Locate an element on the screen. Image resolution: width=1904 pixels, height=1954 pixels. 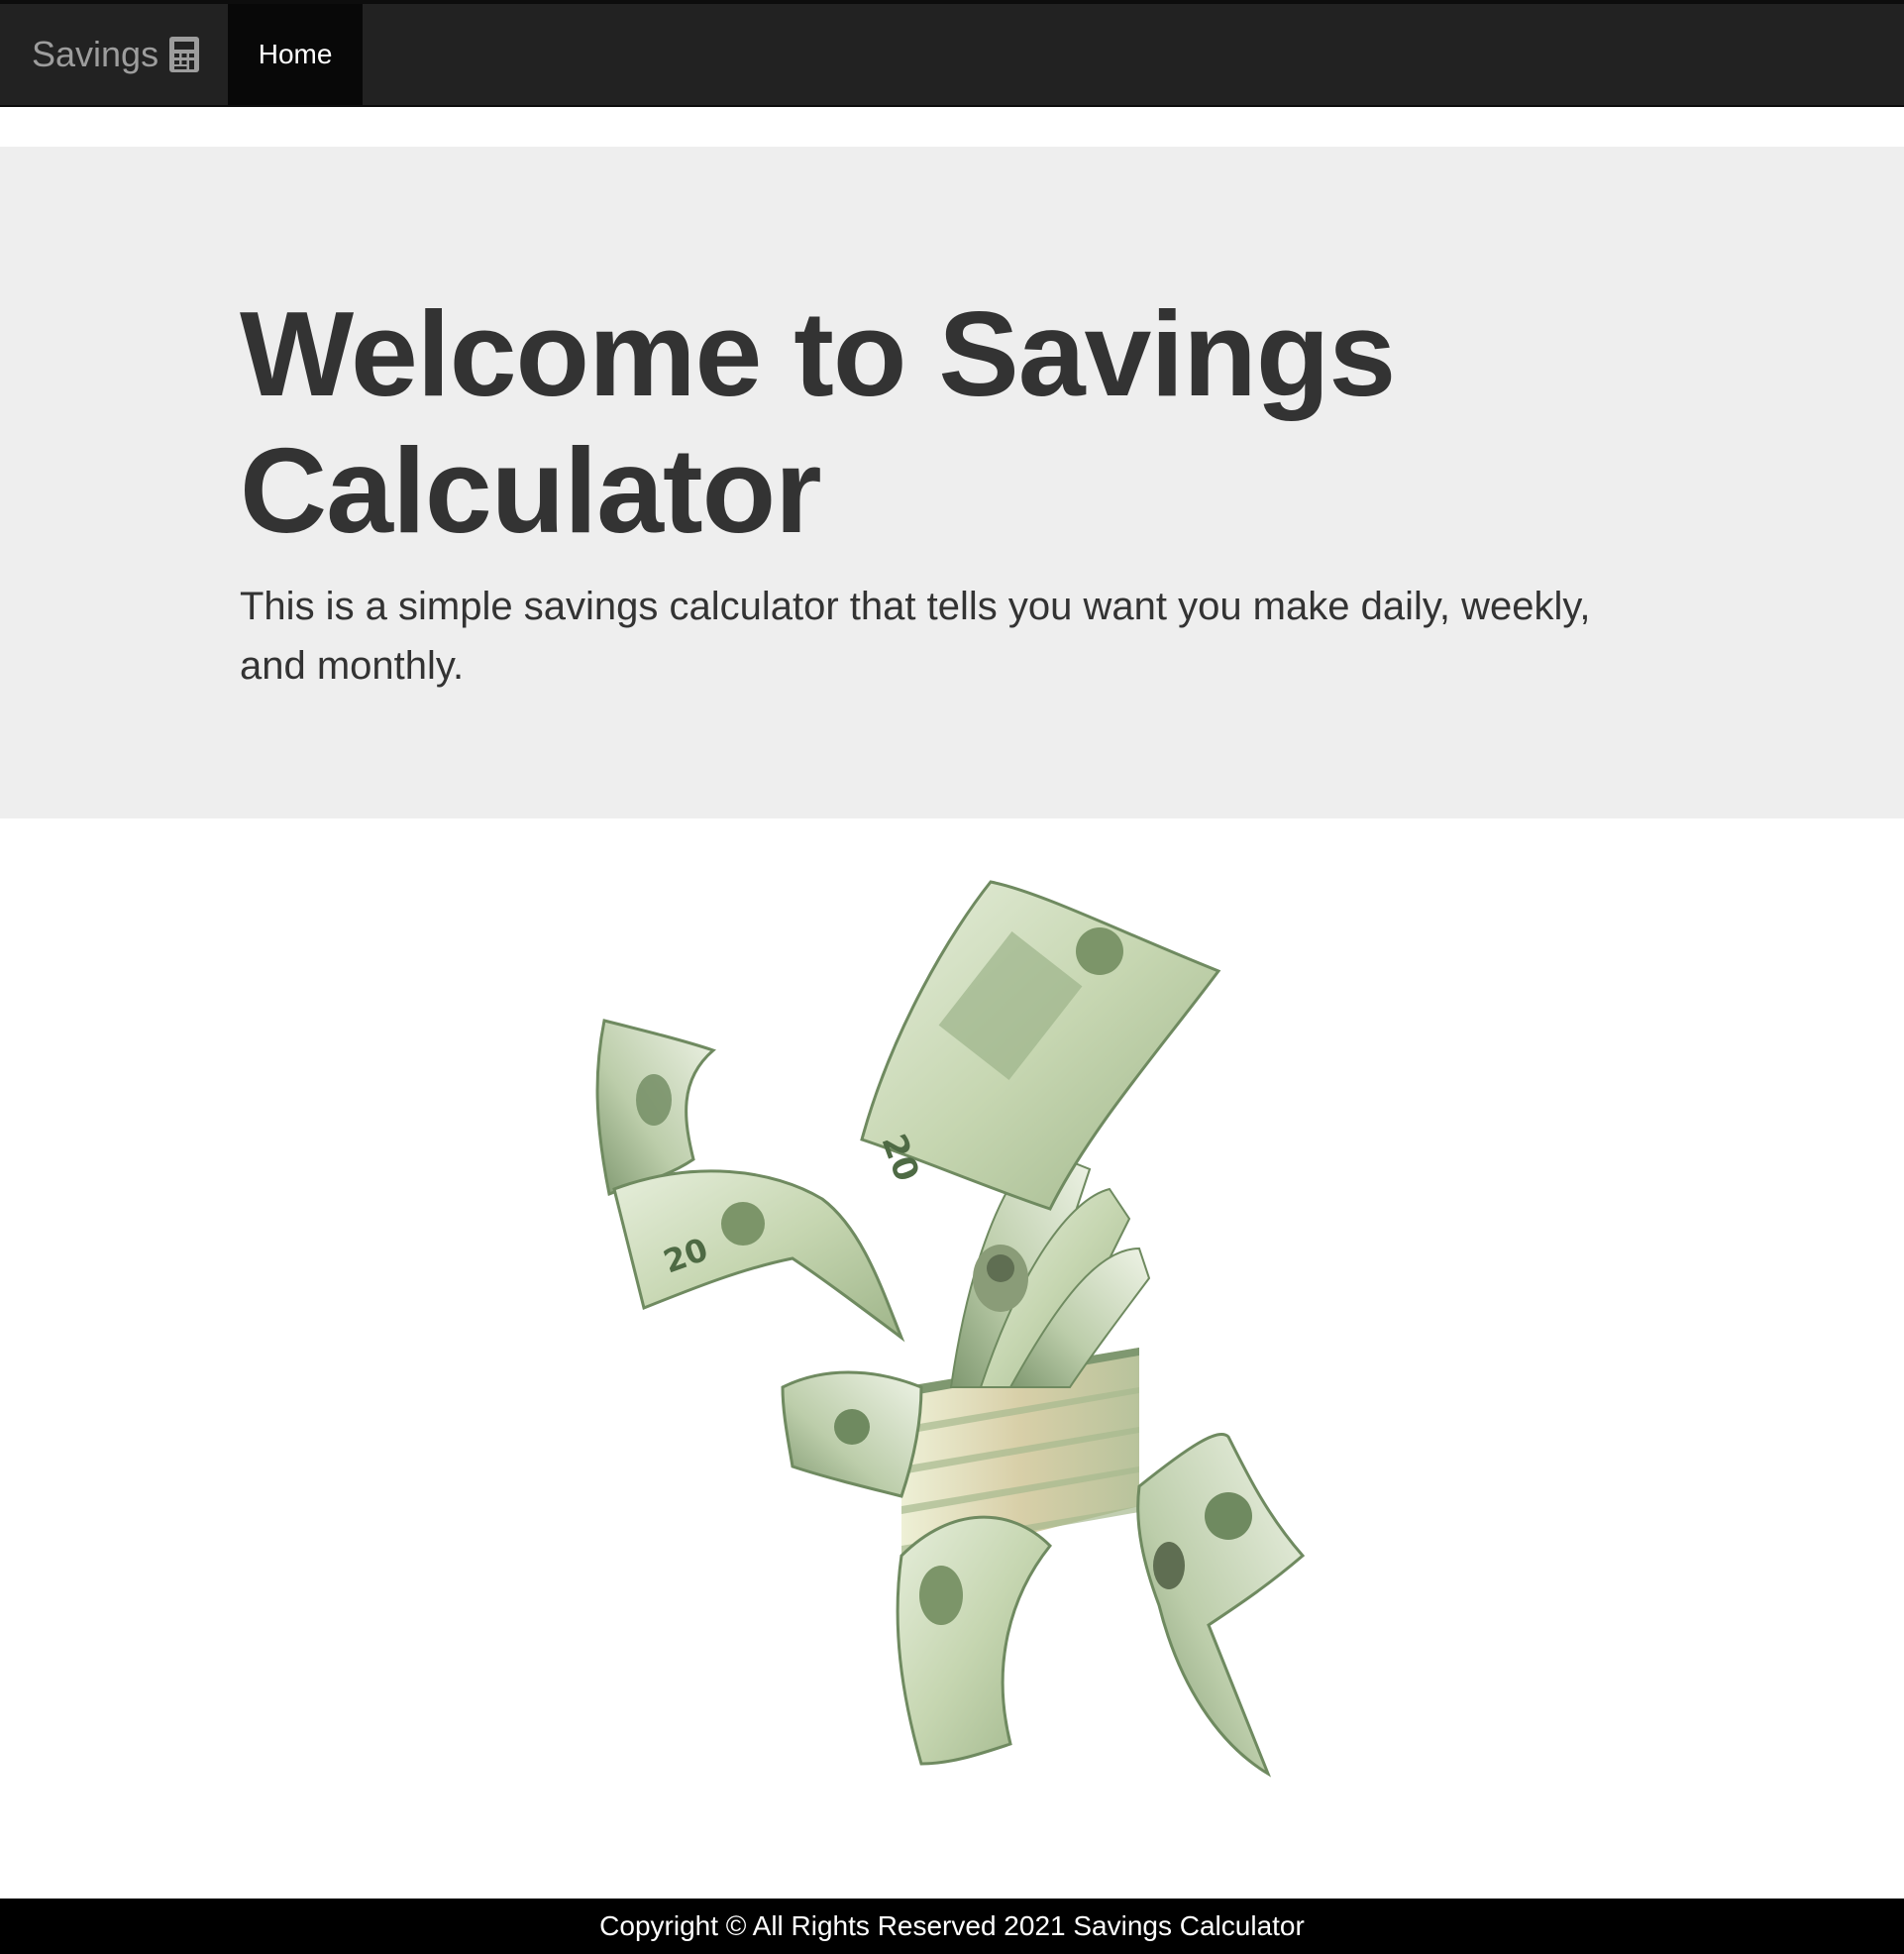
flying-bill-left is located at coordinates (655, 1108).